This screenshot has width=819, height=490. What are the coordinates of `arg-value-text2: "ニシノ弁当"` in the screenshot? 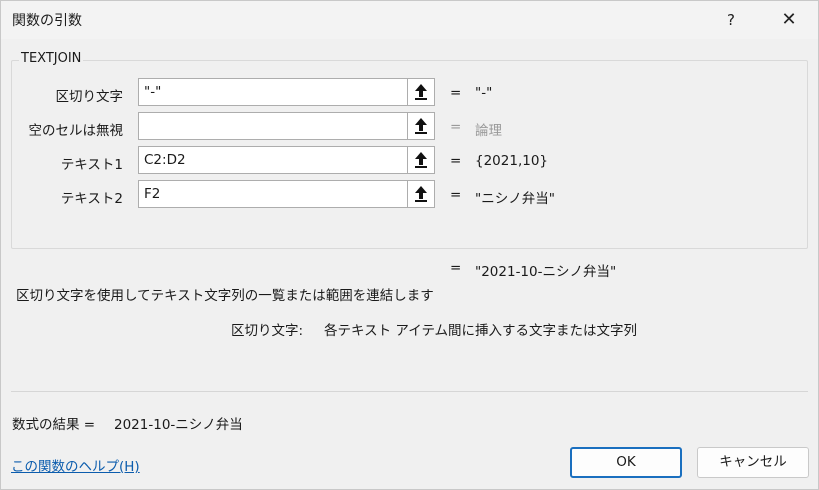 It's located at (515, 199).